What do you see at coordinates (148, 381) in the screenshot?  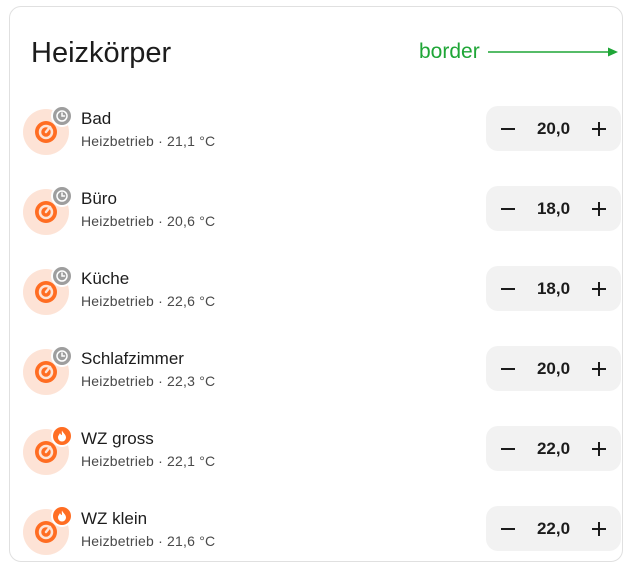 I see `room-status: Heizbetrieb · 22,3 °C` at bounding box center [148, 381].